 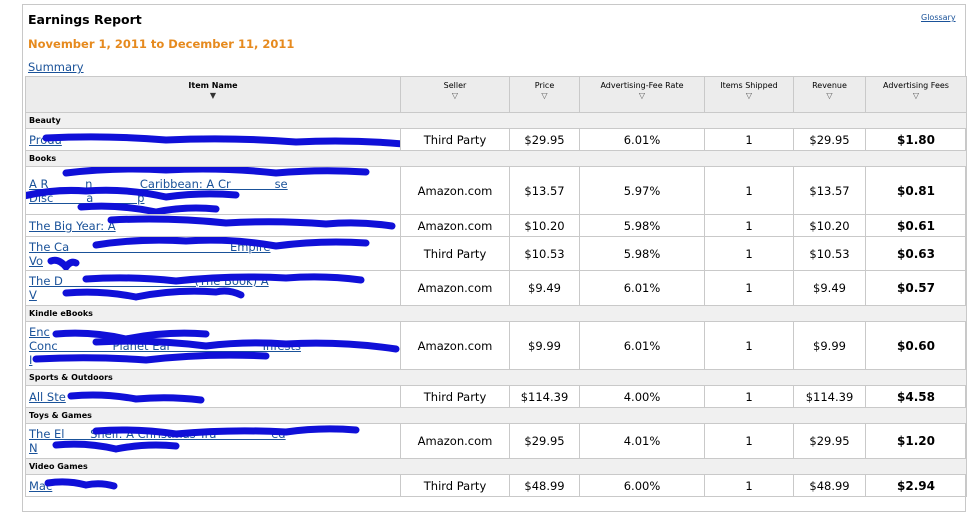 What do you see at coordinates (916, 345) in the screenshot?
I see `advertising-fees-cell: $0.60` at bounding box center [916, 345].